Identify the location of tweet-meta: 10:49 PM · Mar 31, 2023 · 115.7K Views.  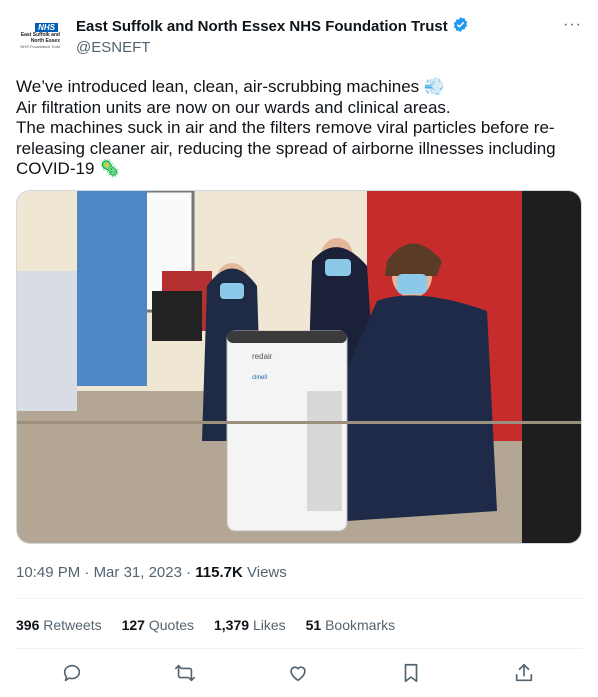
(151, 572).